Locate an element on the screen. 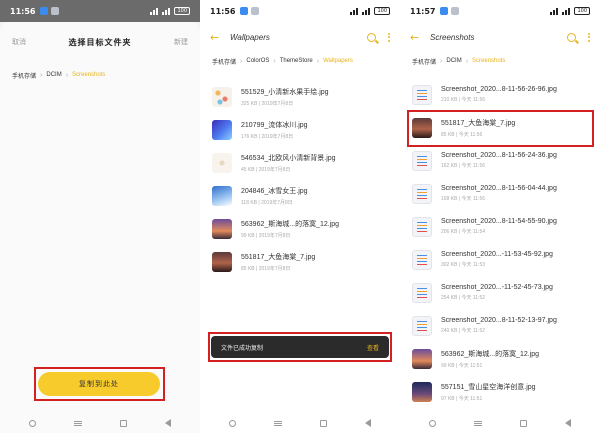 Image resolution: width=600 pixels, height=433 pixels. file-meta: 325 KB | 2019年7月8日 is located at coordinates (267, 103).